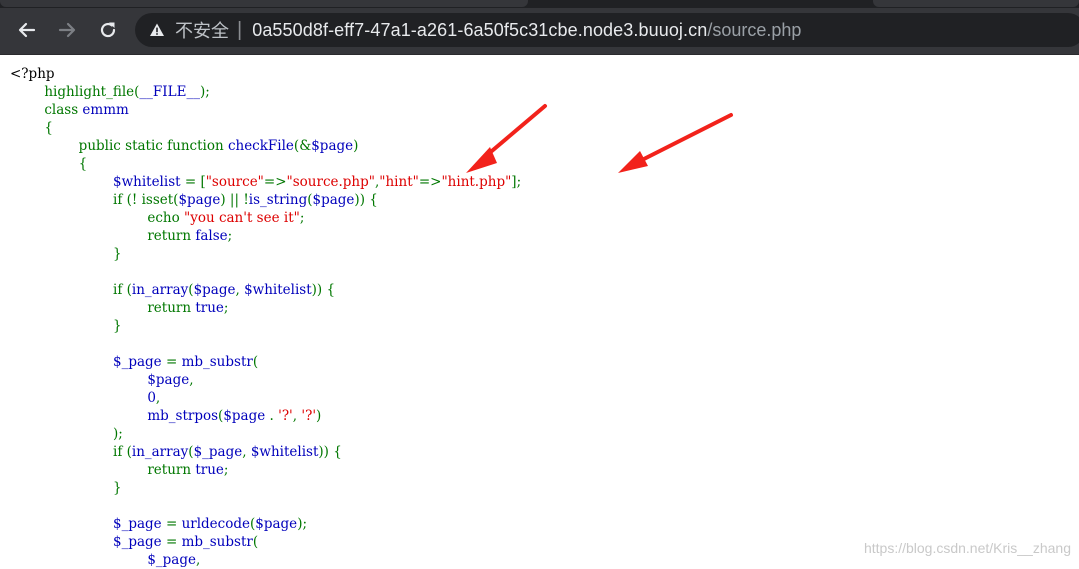 The image size is (1079, 569). Describe the element at coordinates (265, 164) in the screenshot. I see `code-line: {` at that location.